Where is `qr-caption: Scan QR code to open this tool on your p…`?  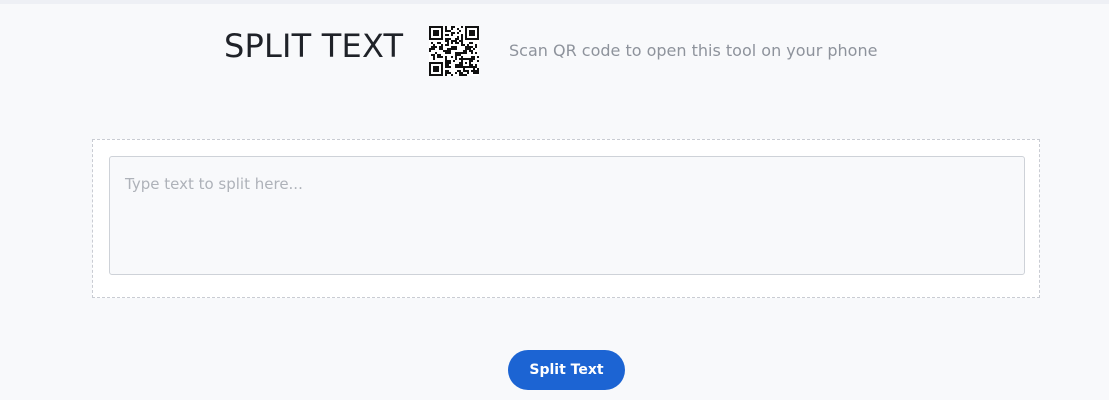
qr-caption: Scan QR code to open this tool on your p… is located at coordinates (693, 50).